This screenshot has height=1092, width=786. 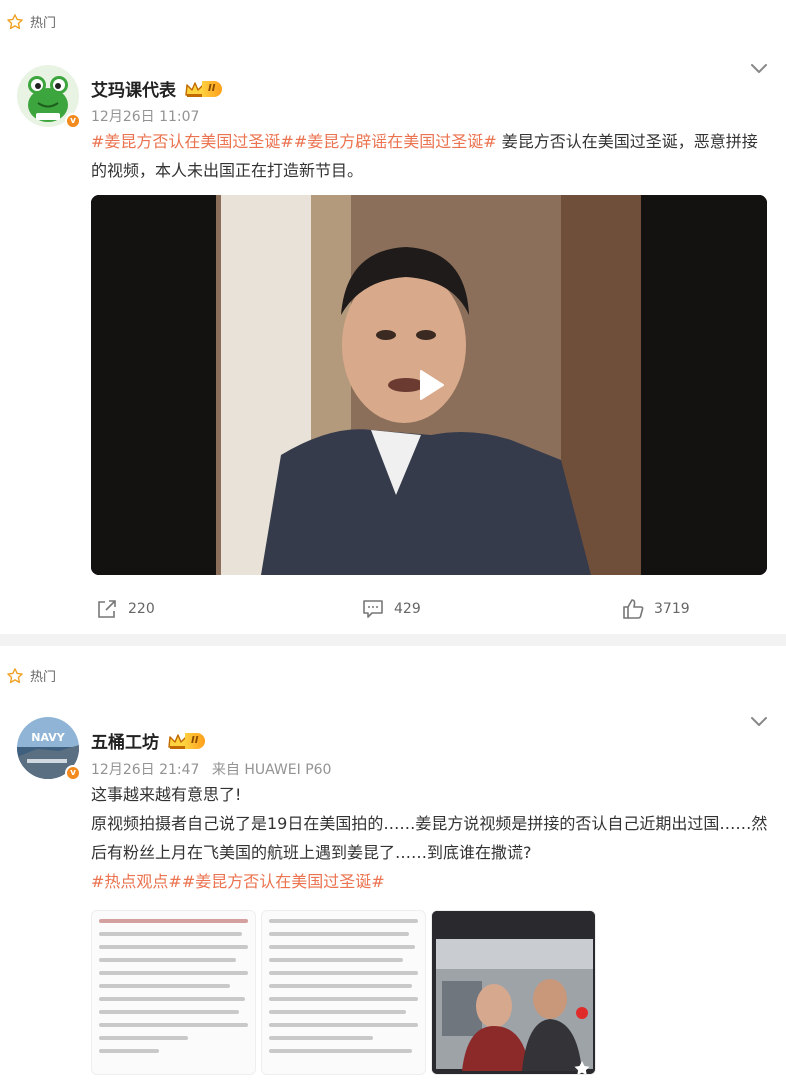 I want to click on post-time: 12月26日 11:07, so click(x=145, y=117).